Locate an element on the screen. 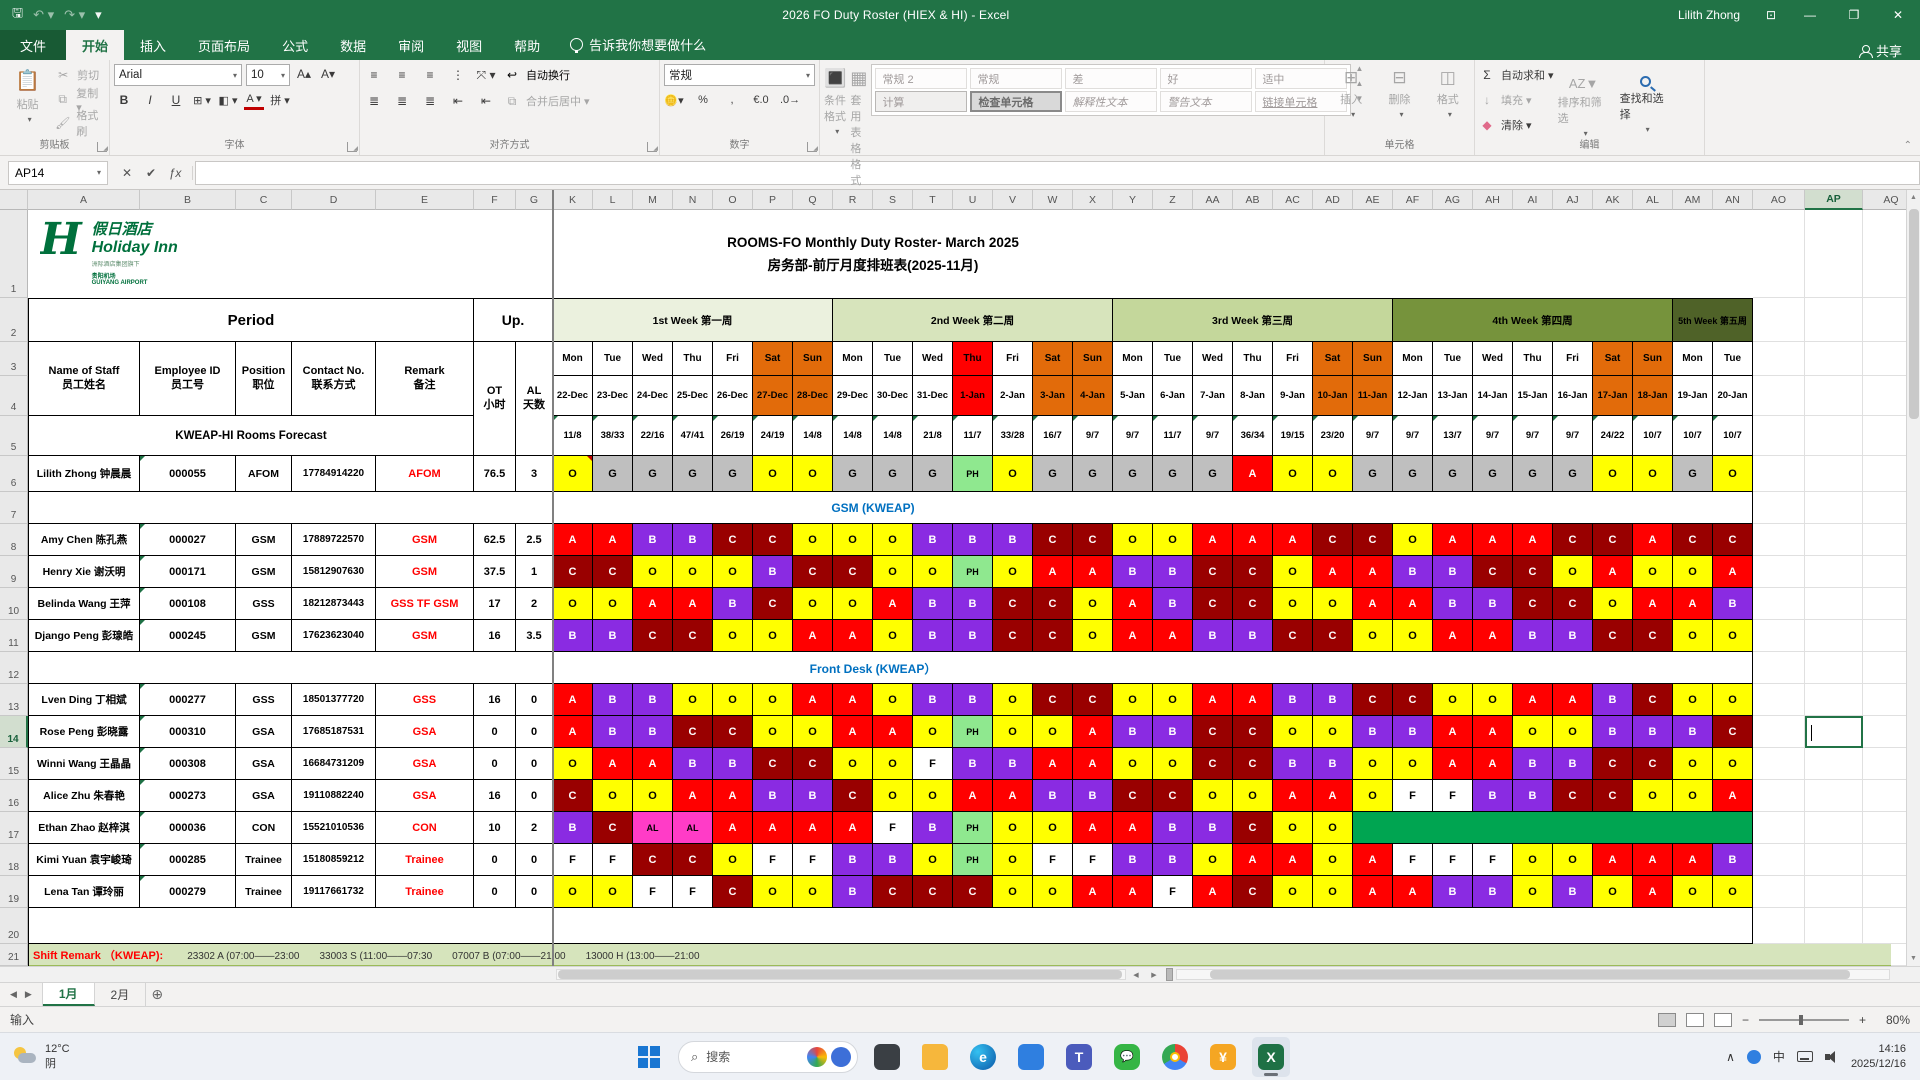 This screenshot has height=1080, width=1920. taskbar-microsoft-store is located at coordinates (1031, 1057).